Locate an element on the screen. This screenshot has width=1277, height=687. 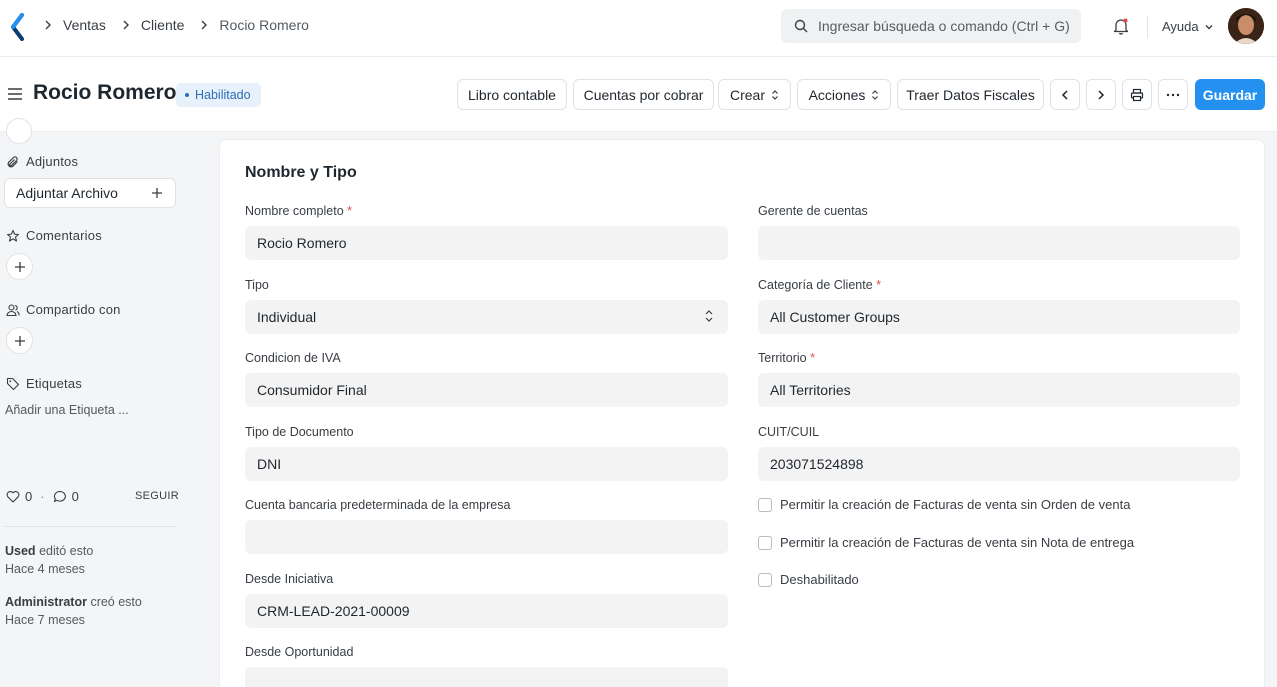
tax-id-field: 203071524898 is located at coordinates (999, 464).